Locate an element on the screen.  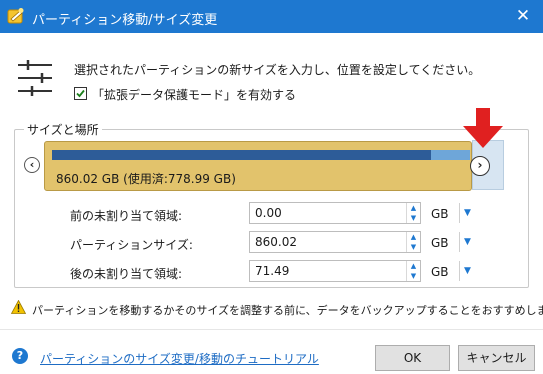
unallocated-after-input: 71.49 ▲ ▼ is located at coordinates (335, 271).